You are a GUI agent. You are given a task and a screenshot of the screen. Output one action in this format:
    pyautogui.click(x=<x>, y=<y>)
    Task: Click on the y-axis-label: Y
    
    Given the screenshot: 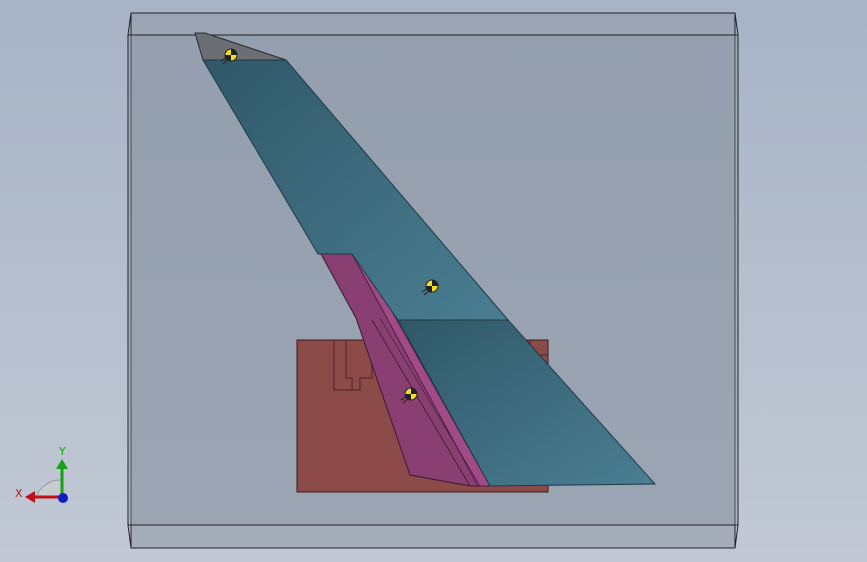 What is the action you would take?
    pyautogui.click(x=62, y=451)
    